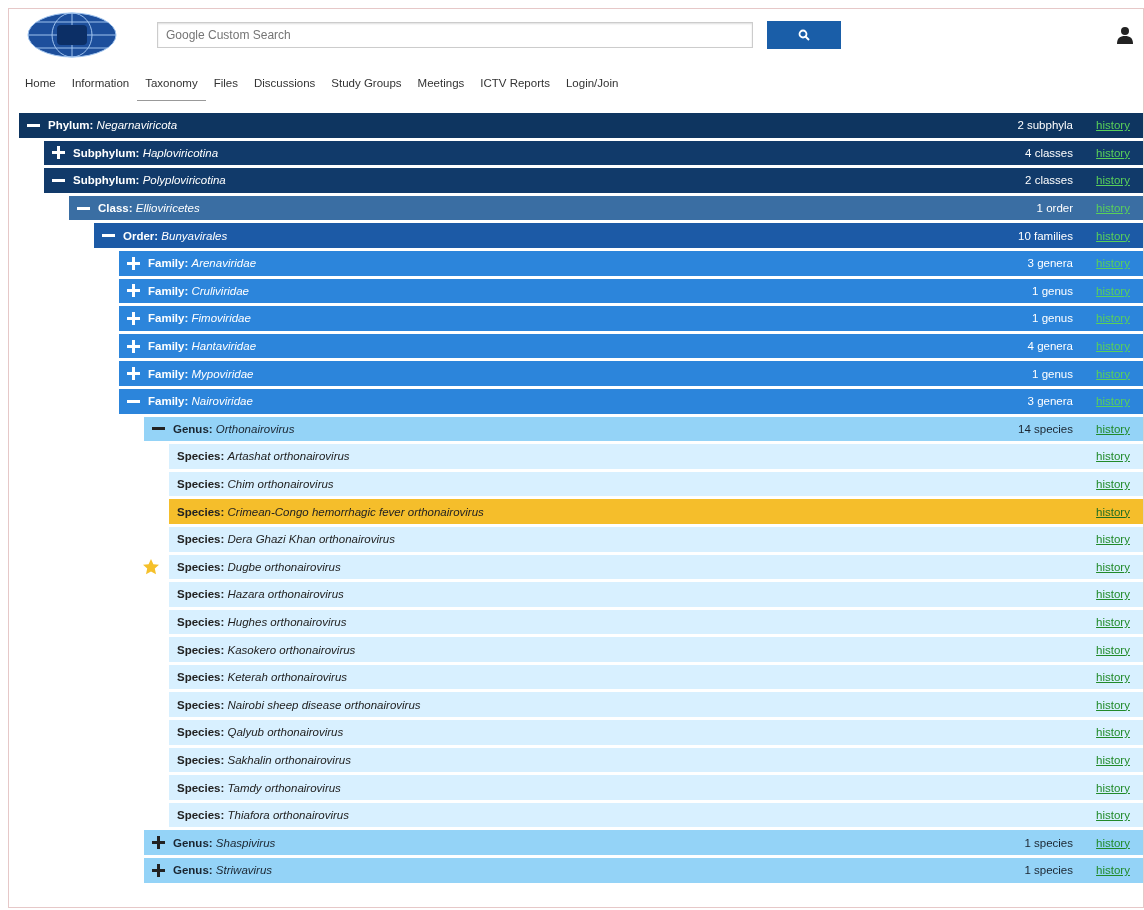 This screenshot has width=1144, height=910. I want to click on taxon-row: Genus: Shaspivirus 1 species history, so click(643, 843).